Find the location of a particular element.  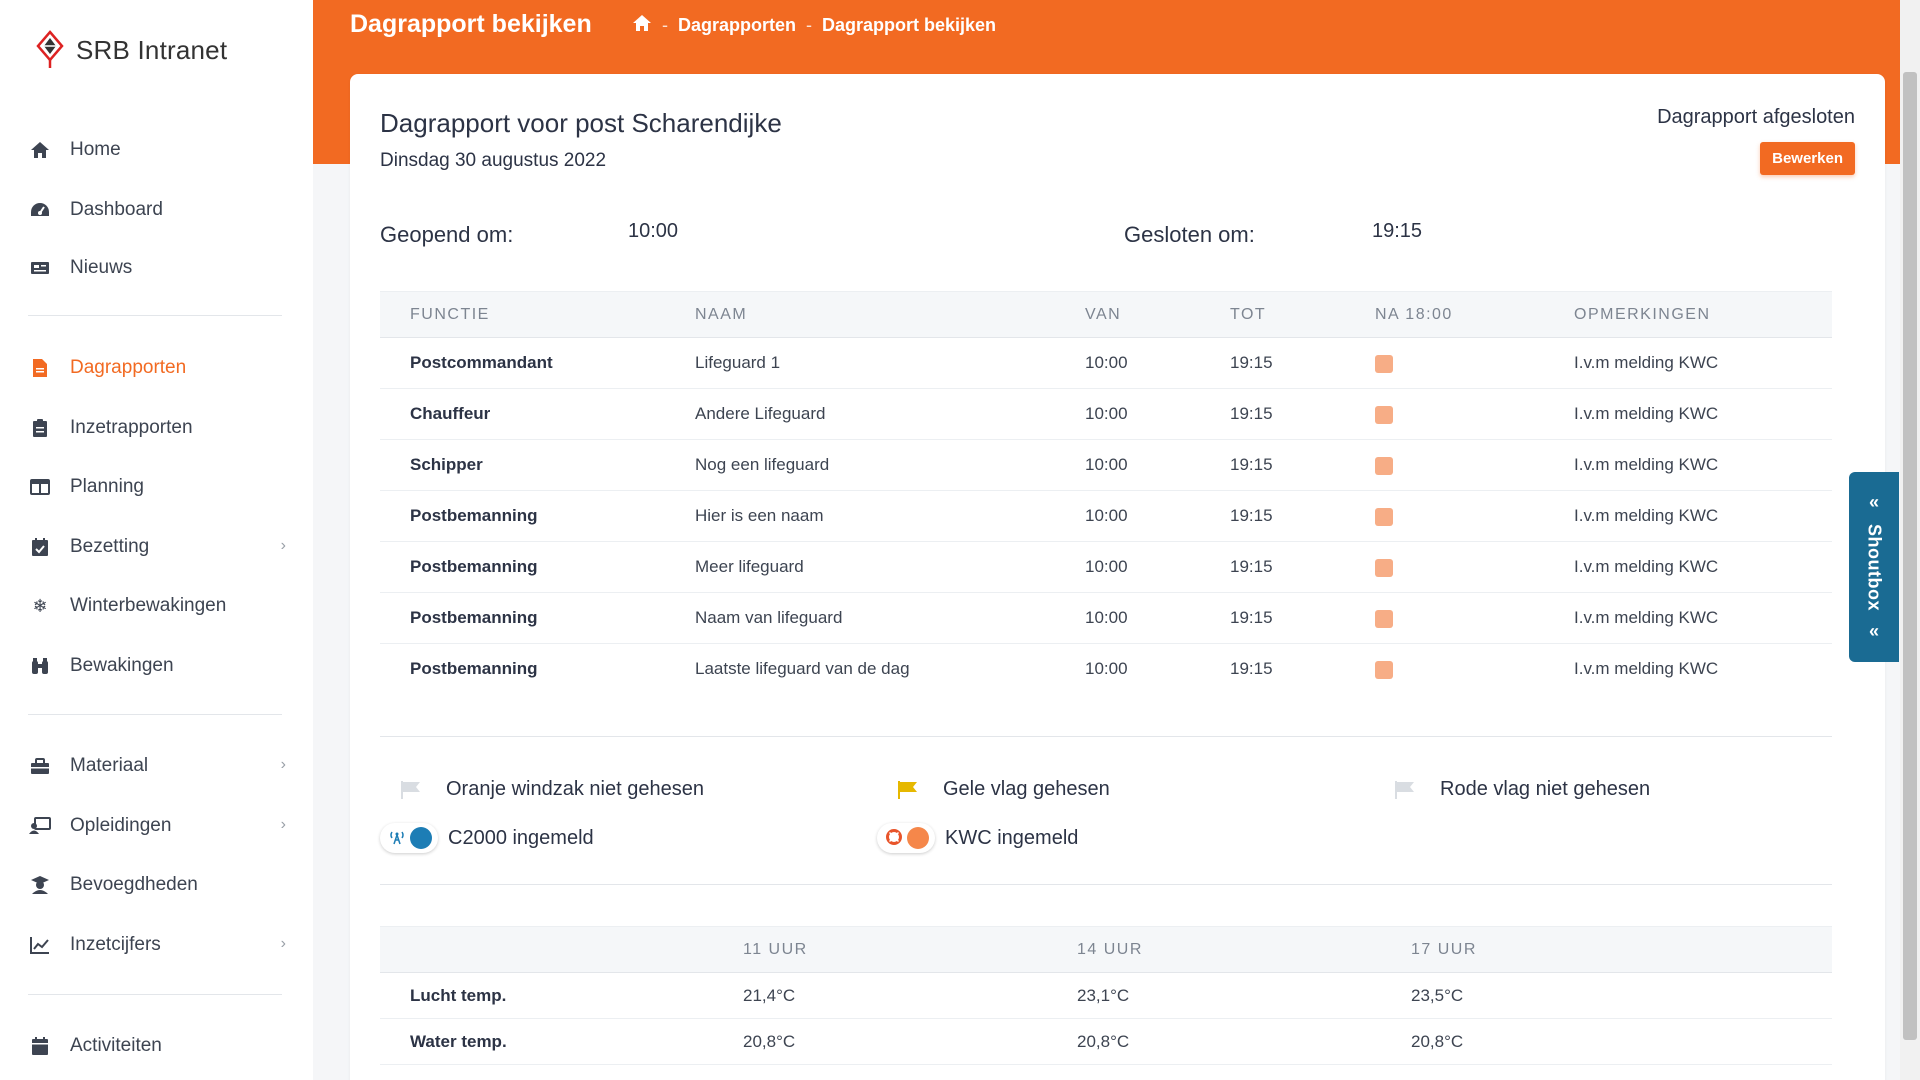

sidebar-item-label: Dagrapporten is located at coordinates (128, 367).